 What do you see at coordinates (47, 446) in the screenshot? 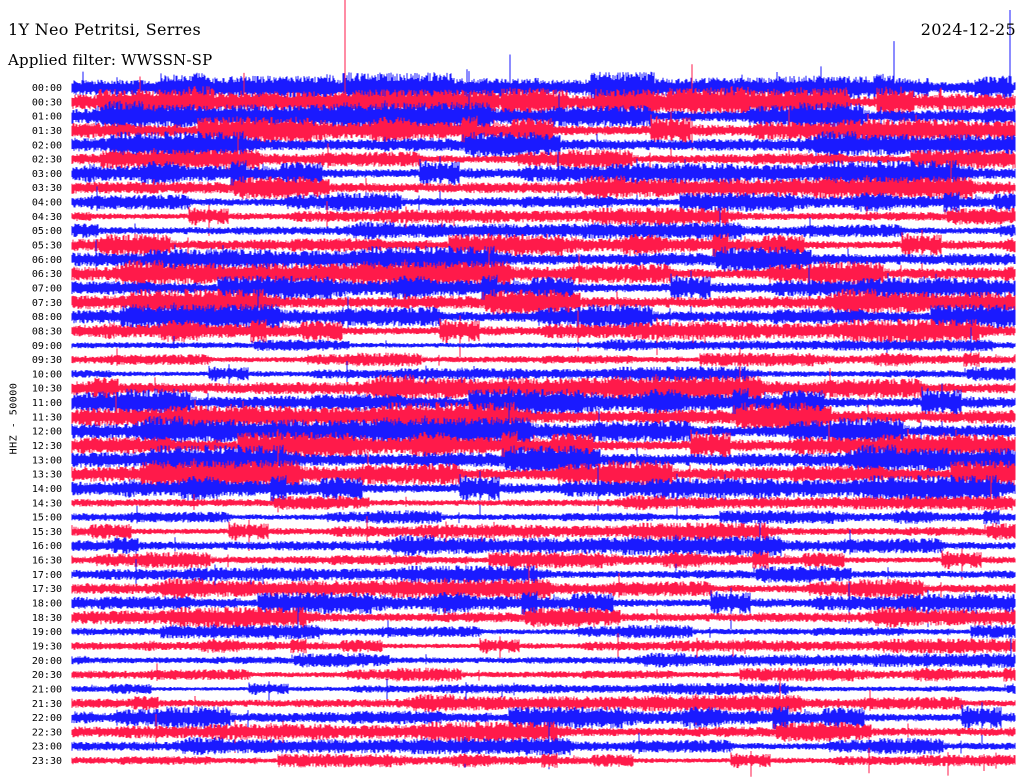
I see `time-label: 12:30` at bounding box center [47, 446].